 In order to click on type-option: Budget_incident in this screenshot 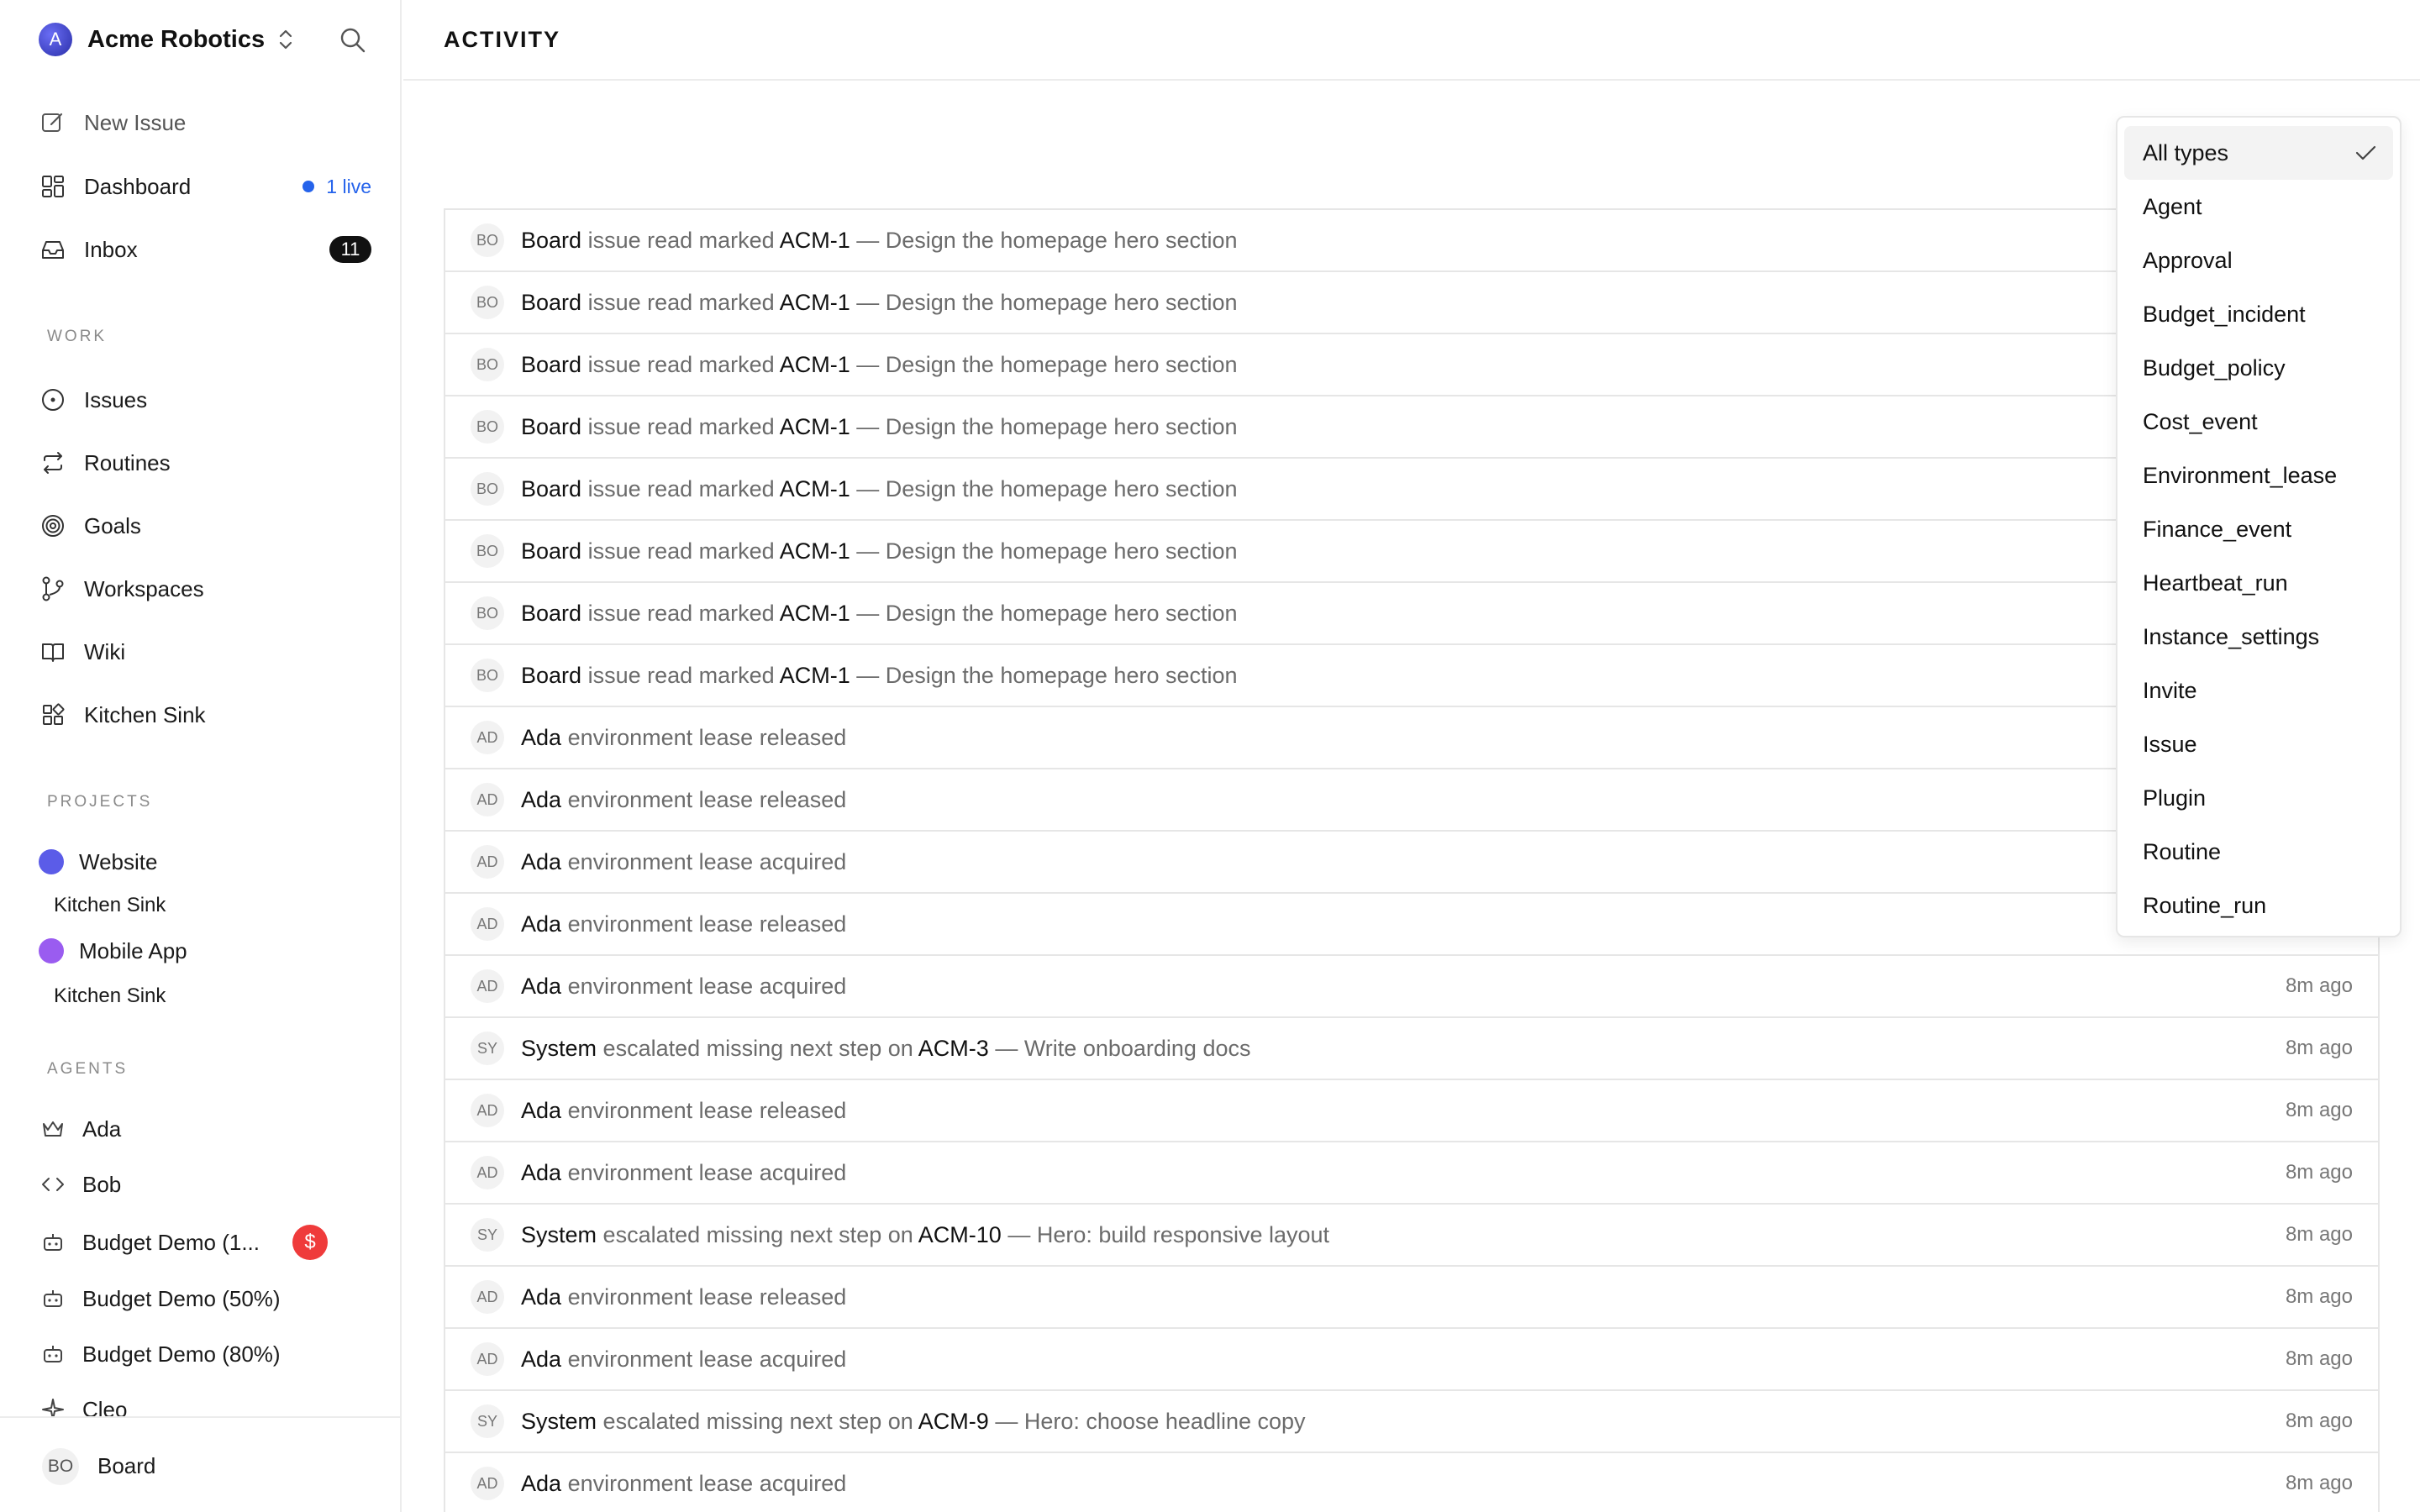, I will do `click(2258, 314)`.